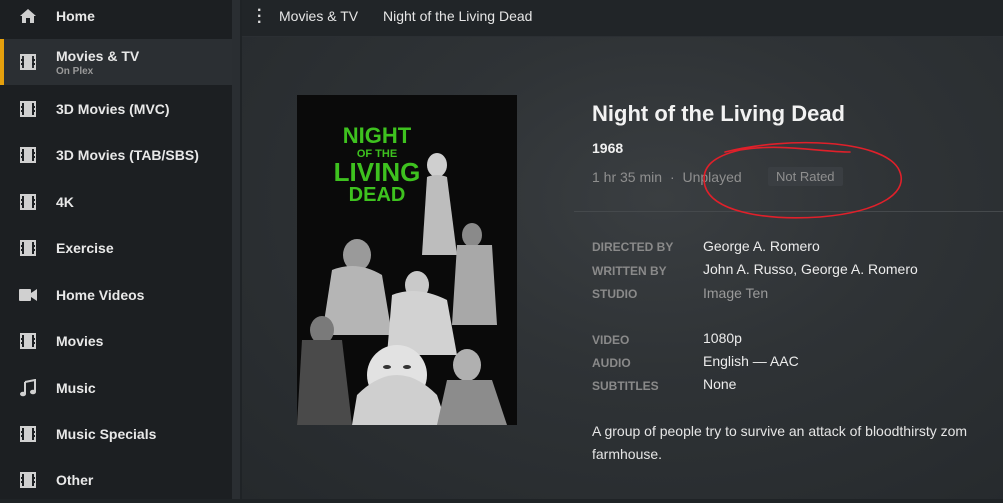 The width and height of the screenshot is (1003, 503). I want to click on sidebar-scrollbar, so click(236, 249).